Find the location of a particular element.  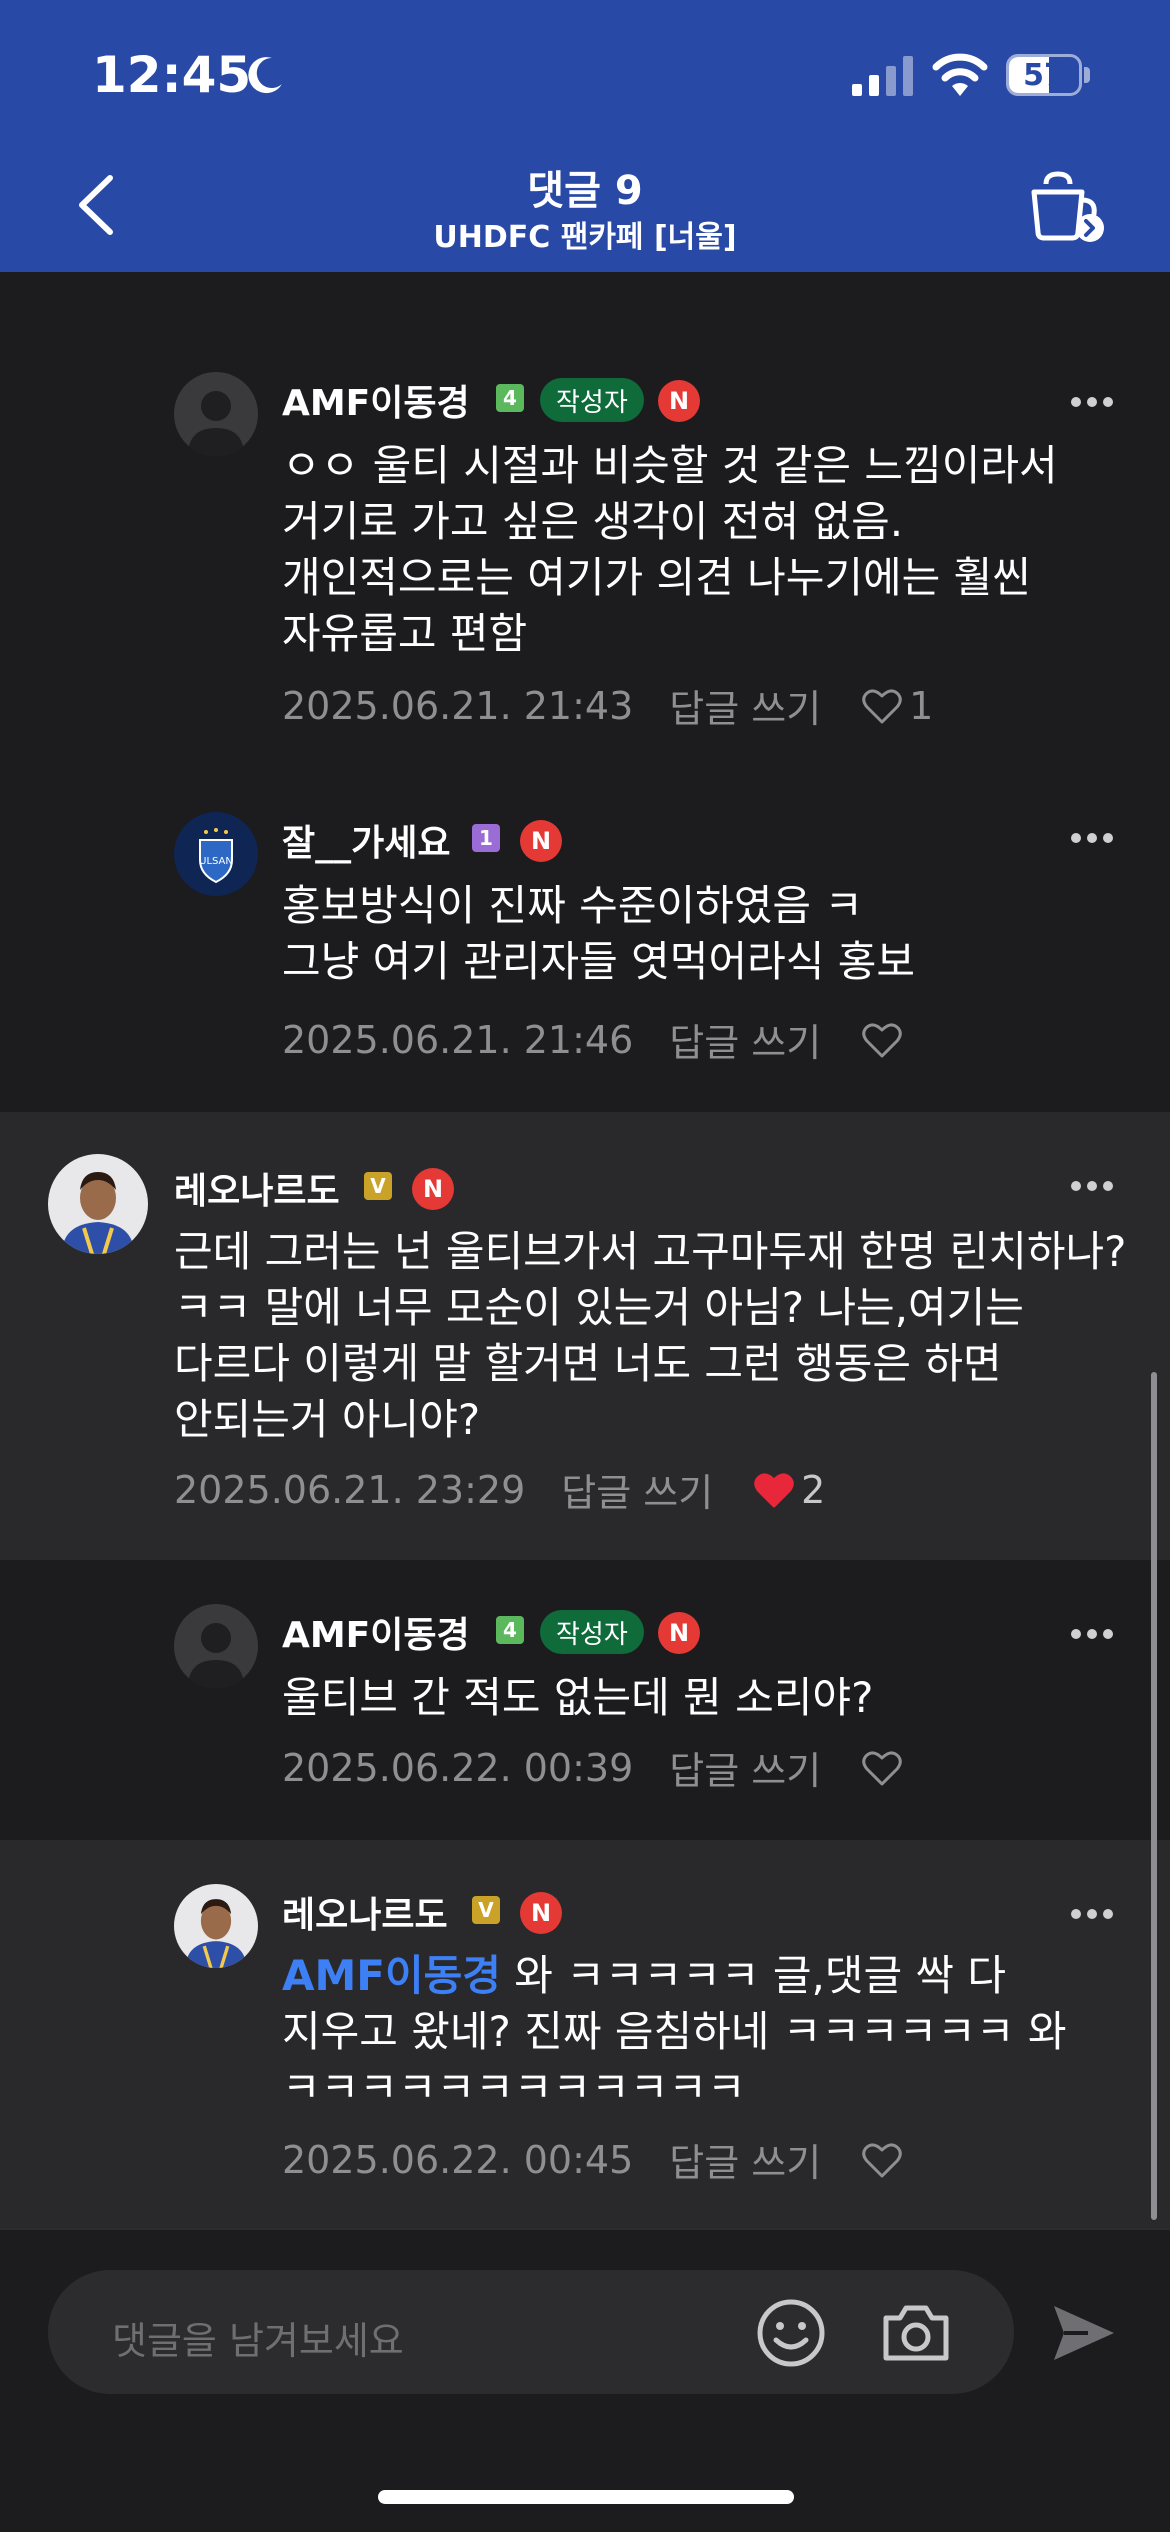

comment-text: 홍보방식이 진짜 수준이하였음 ㅋ 그냥 여기 관리자들 엿먹어라식 홍보 is located at coordinates (702, 934).